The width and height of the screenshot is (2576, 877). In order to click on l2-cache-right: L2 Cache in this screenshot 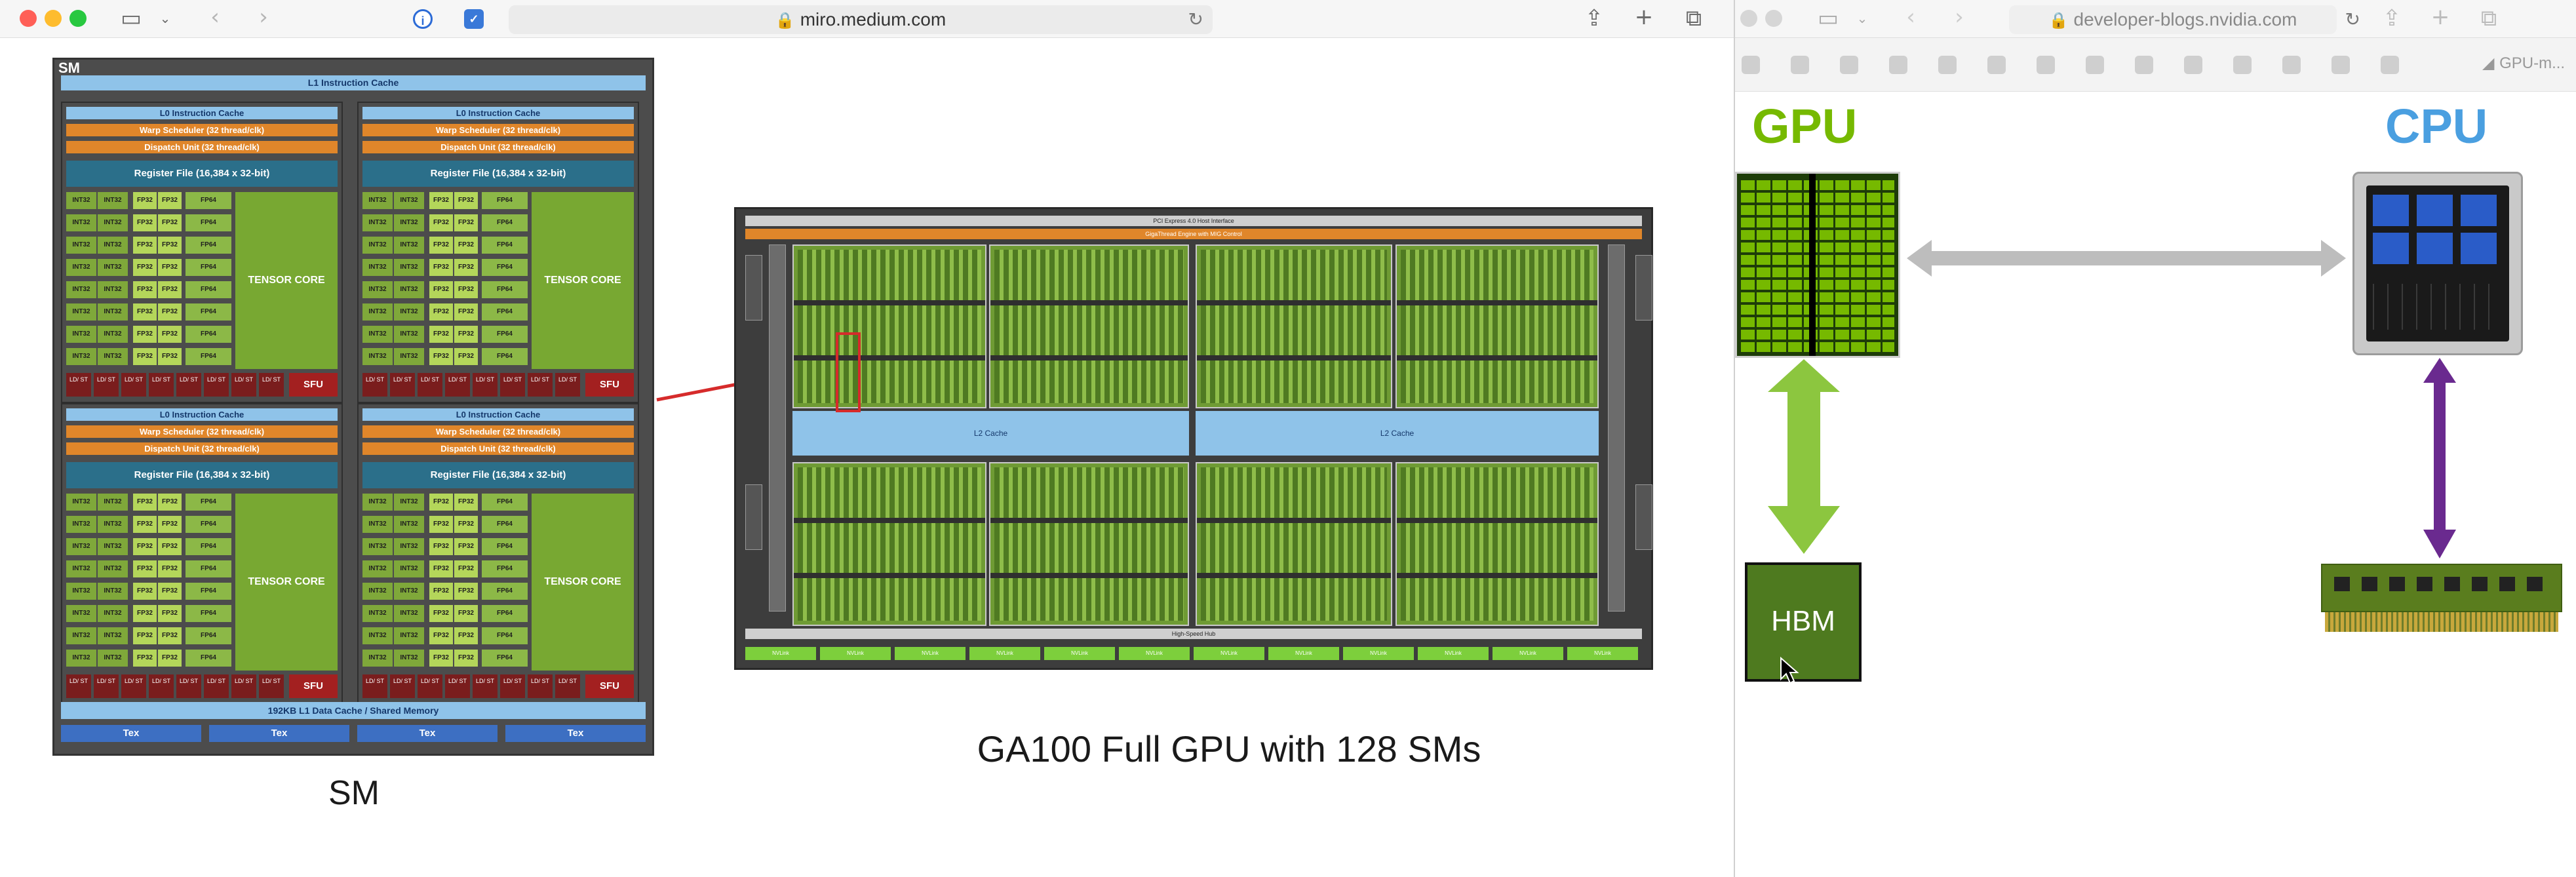, I will do `click(1397, 434)`.